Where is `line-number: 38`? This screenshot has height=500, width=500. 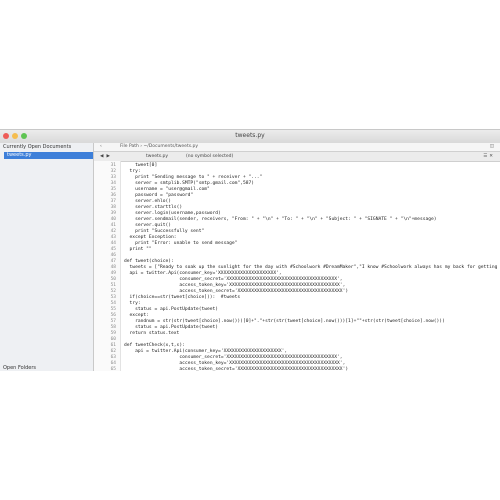 line-number: 38 is located at coordinates (113, 207).